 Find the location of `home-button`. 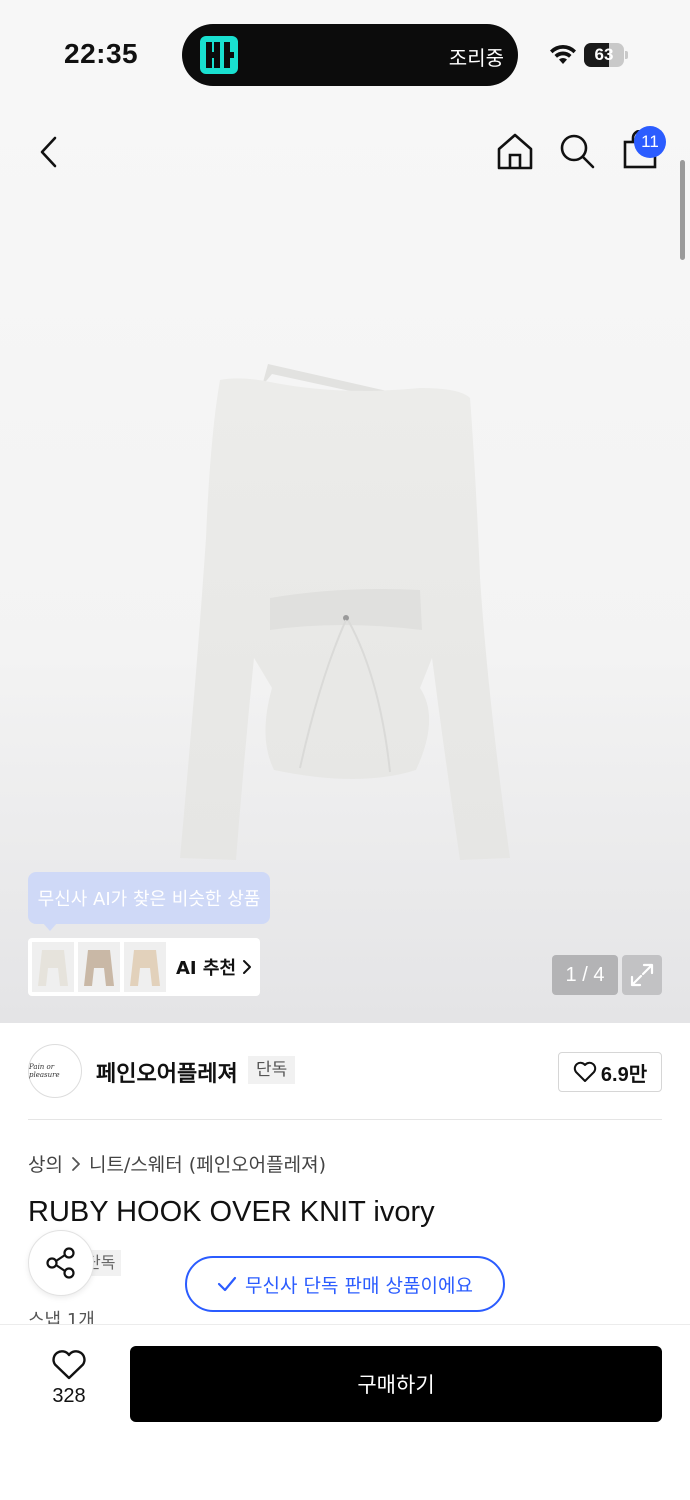

home-button is located at coordinates (515, 151).